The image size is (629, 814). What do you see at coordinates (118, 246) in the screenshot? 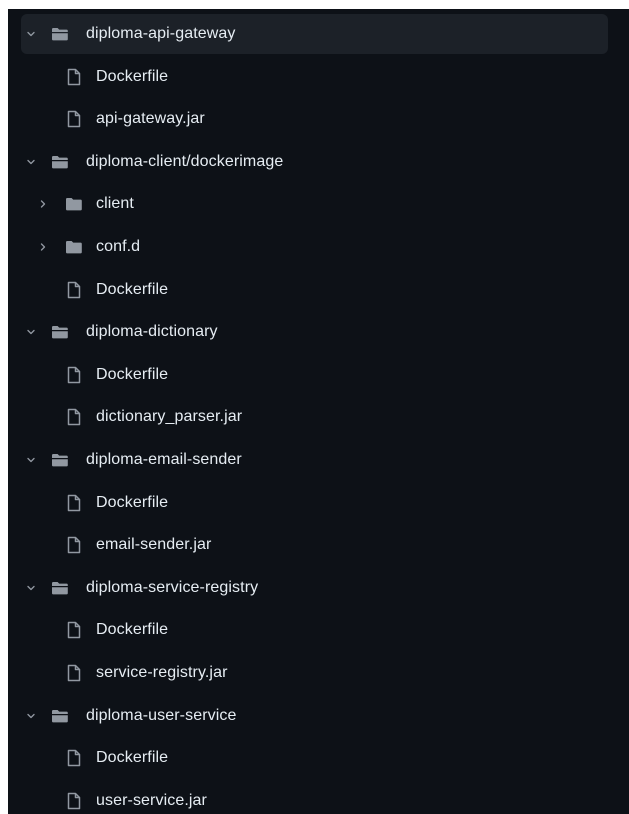
I see `tree-item-label: conf.d` at bounding box center [118, 246].